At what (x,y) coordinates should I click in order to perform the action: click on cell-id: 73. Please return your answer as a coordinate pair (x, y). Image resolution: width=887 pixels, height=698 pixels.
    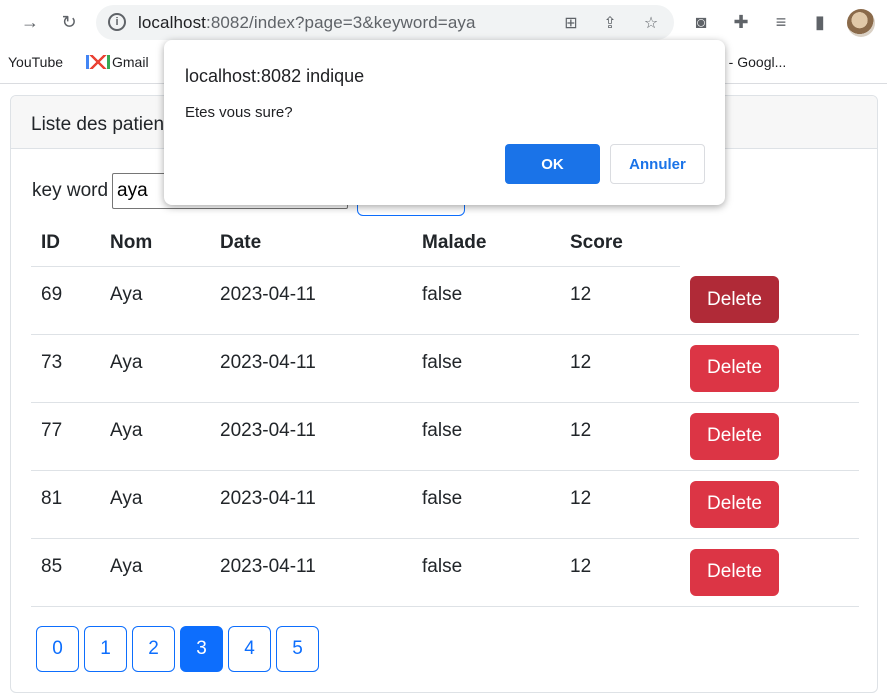
    Looking at the image, I should click on (65, 368).